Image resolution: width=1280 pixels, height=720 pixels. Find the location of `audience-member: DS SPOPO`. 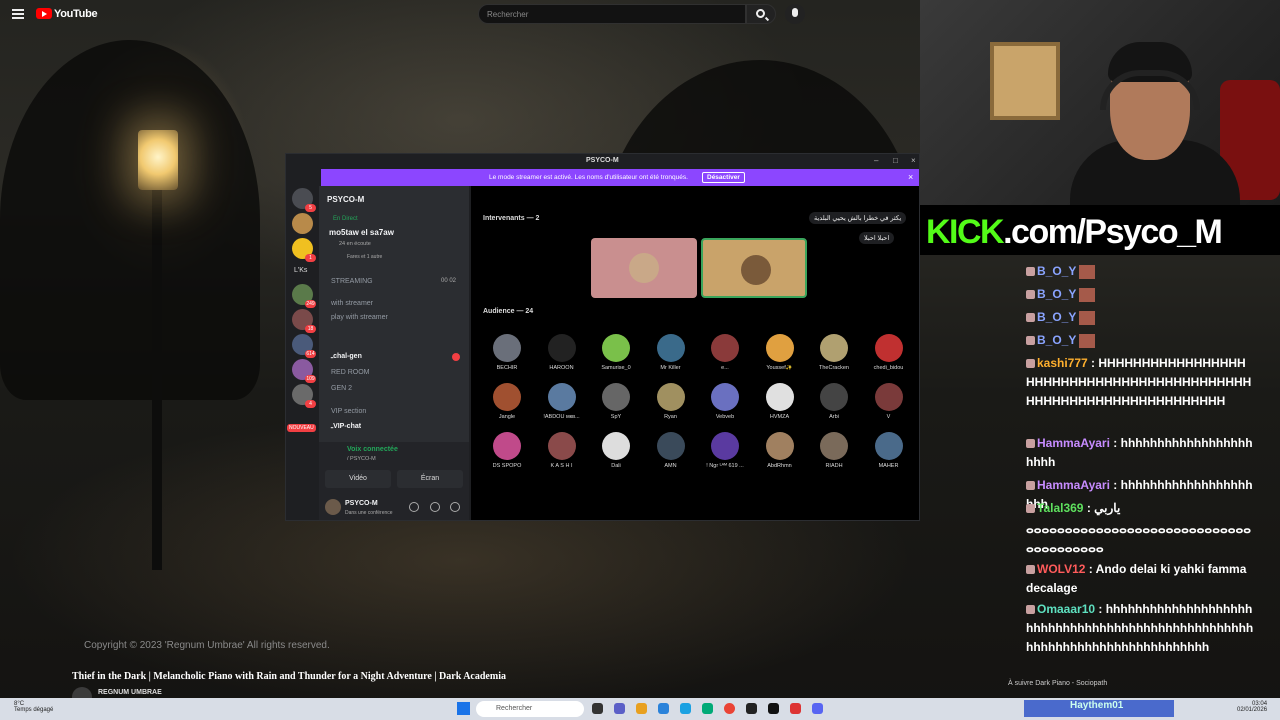

audience-member: DS SPOPO is located at coordinates (507, 450).